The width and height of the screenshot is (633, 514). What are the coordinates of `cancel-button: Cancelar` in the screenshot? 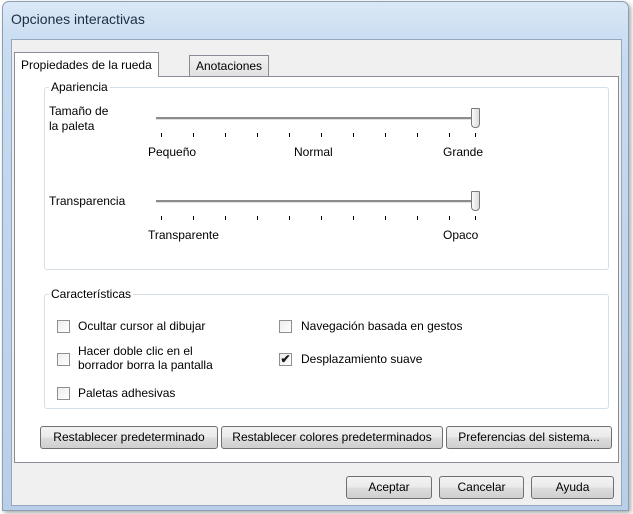 It's located at (481, 487).